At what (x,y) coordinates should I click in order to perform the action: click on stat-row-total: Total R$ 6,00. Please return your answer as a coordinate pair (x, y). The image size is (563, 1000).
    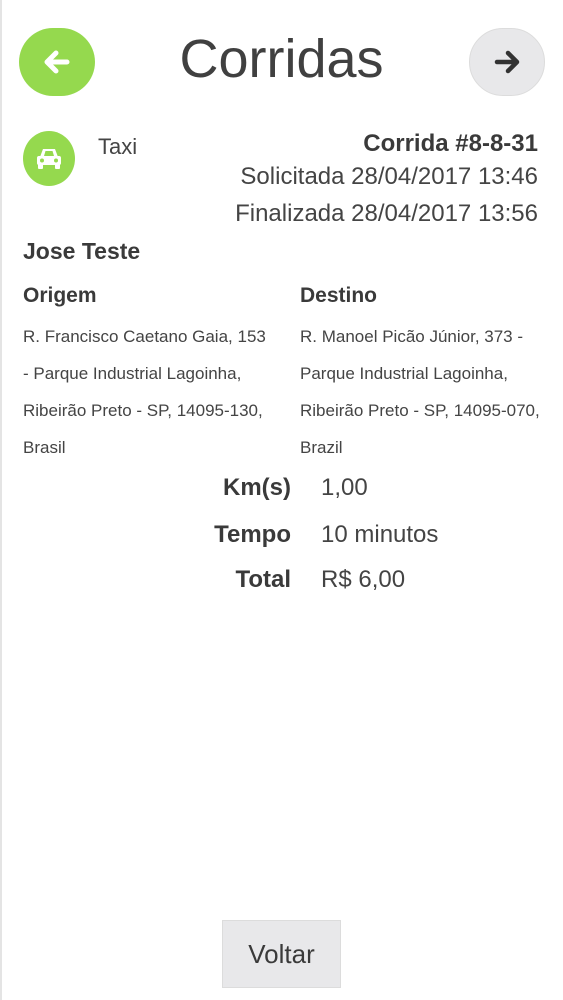
    Looking at the image, I should click on (281, 584).